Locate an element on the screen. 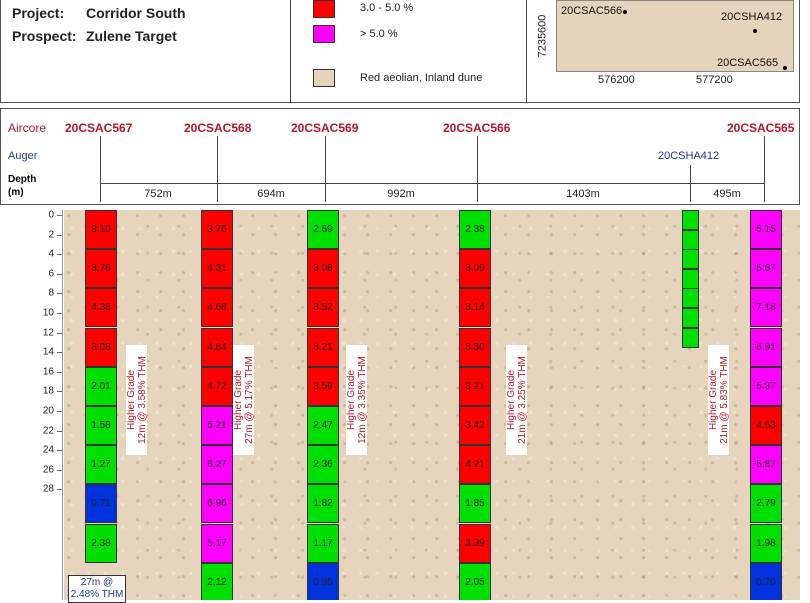 This screenshot has width=810, height=603. grade-cell: 3.39 is located at coordinates (475, 543).